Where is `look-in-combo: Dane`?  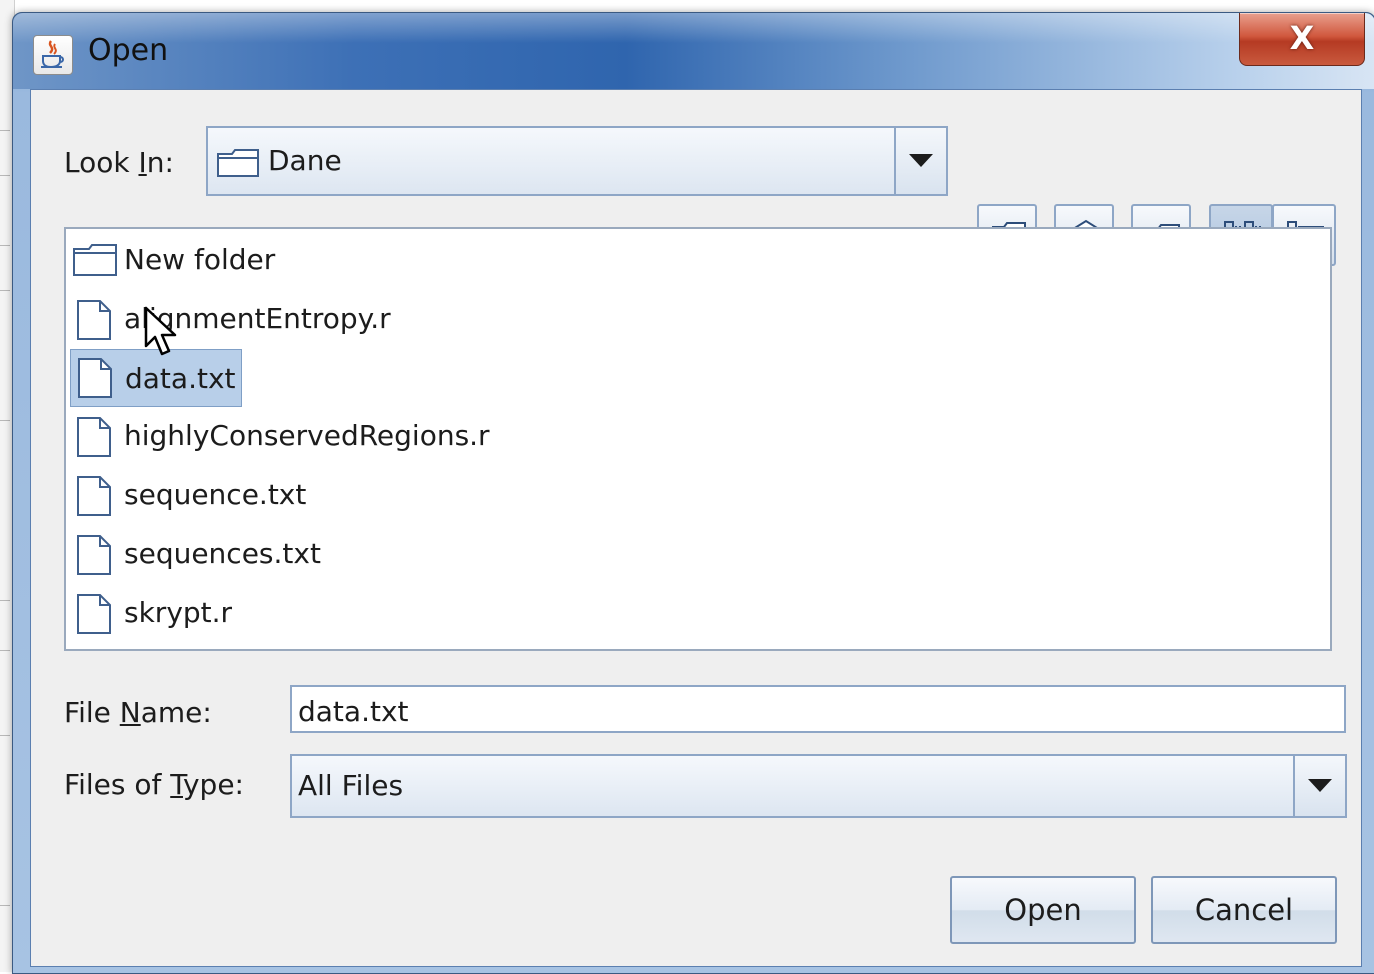 look-in-combo: Dane is located at coordinates (577, 161).